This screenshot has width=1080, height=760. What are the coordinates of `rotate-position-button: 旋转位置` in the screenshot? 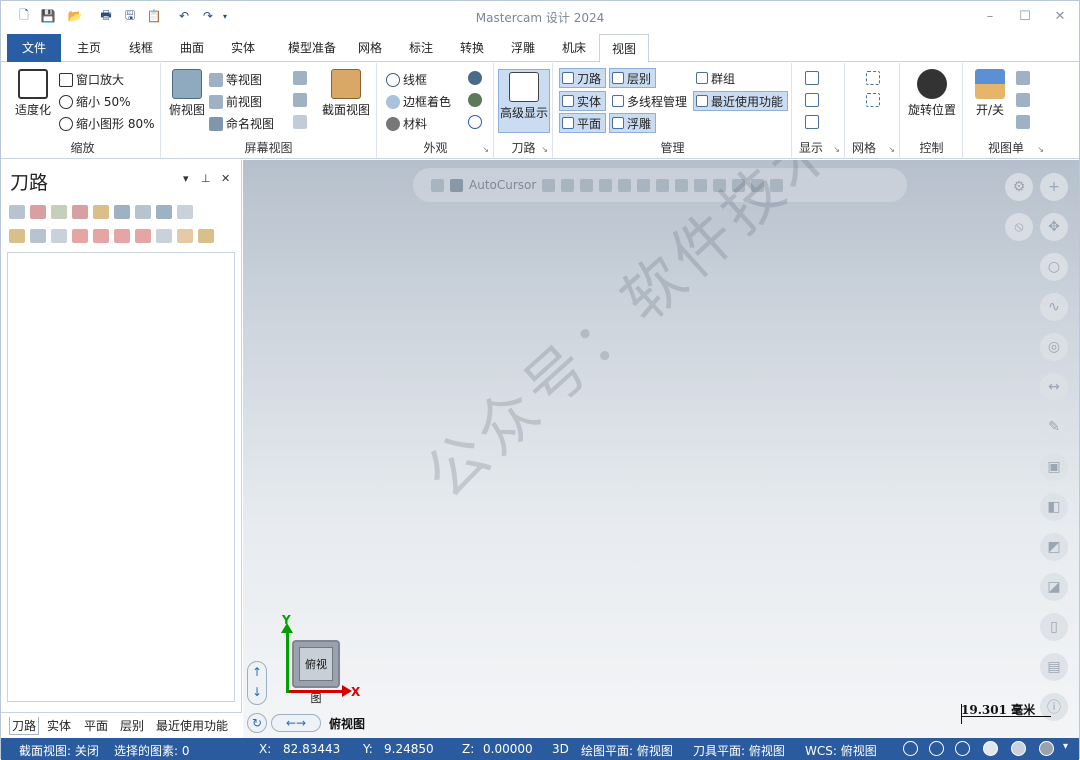 It's located at (932, 93).